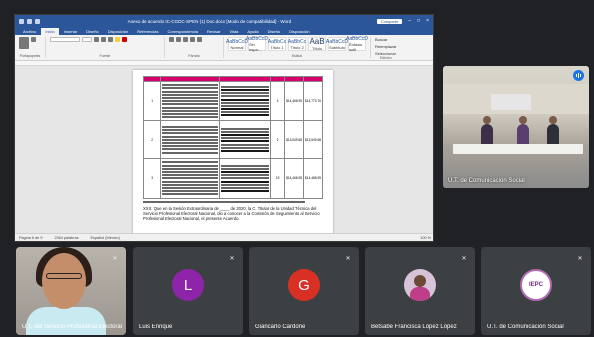 Image resolution: width=594 pixels, height=337 pixels. What do you see at coordinates (21, 21) in the screenshot?
I see `save-icon` at bounding box center [21, 21].